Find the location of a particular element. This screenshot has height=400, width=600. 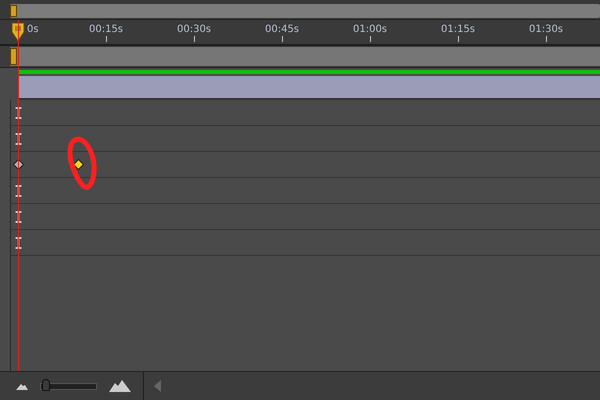

time-label: 00:45s is located at coordinates (282, 29).